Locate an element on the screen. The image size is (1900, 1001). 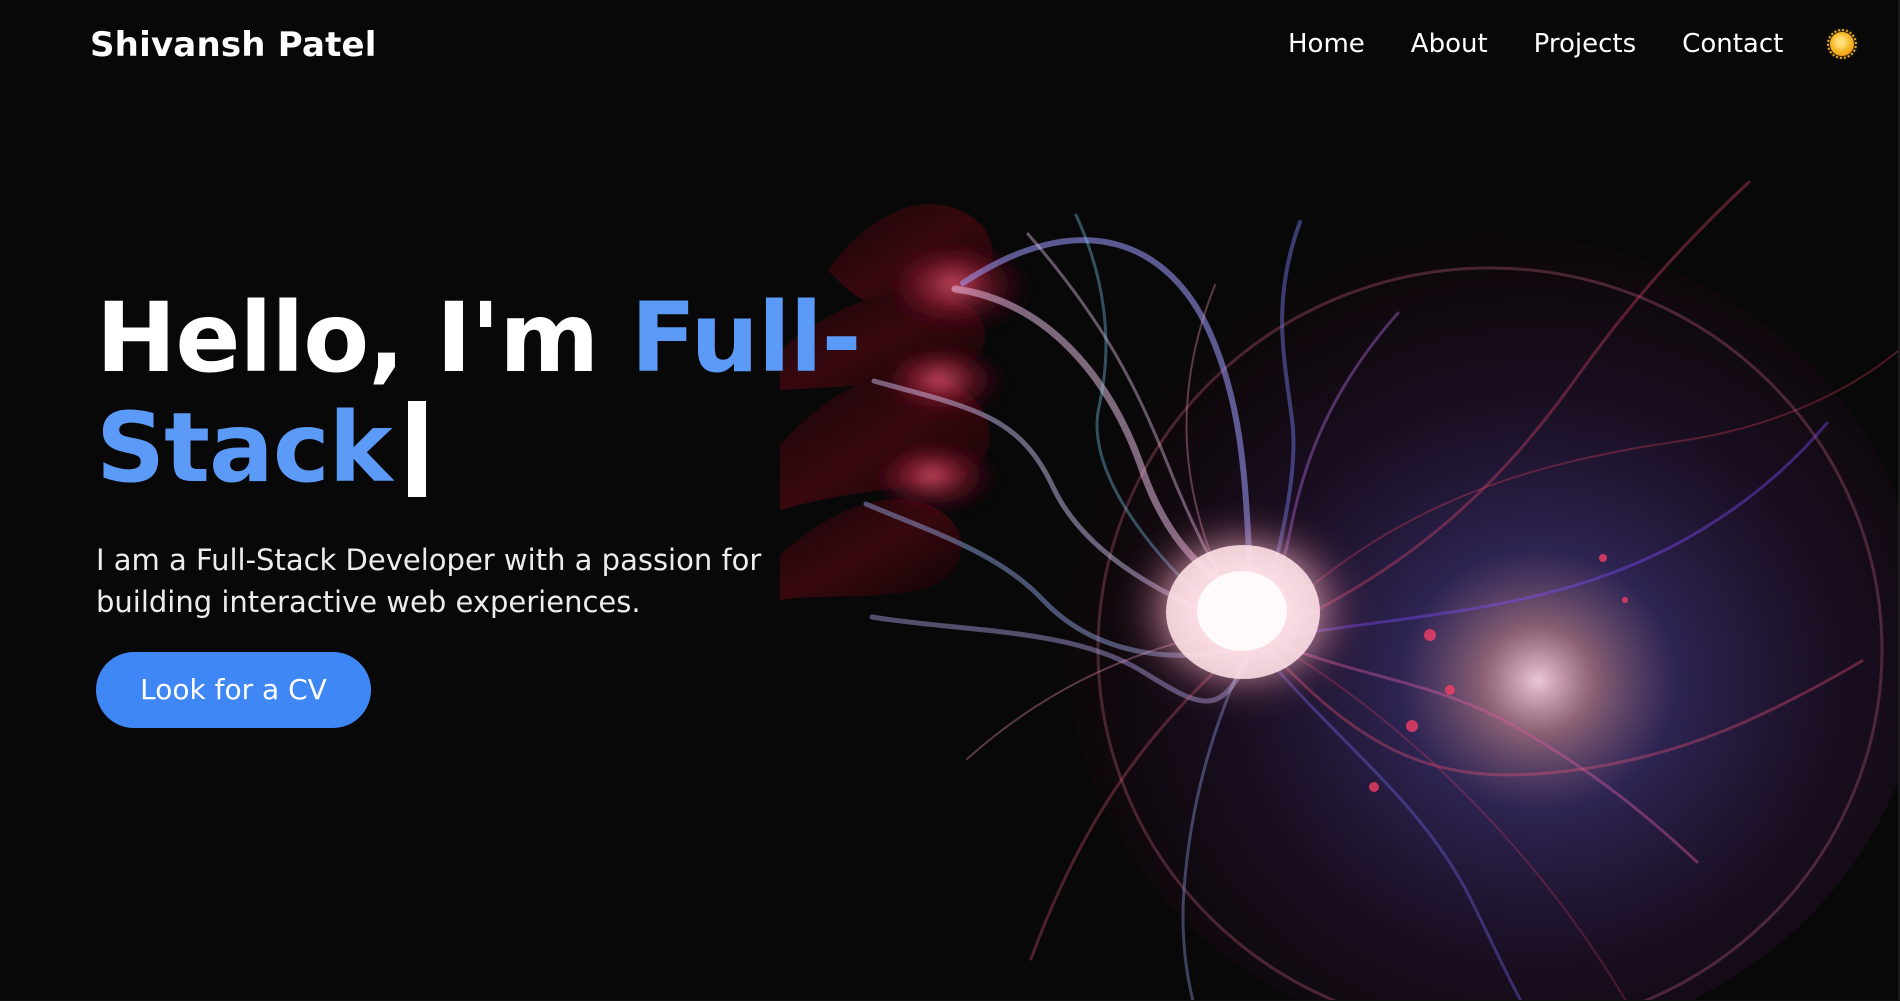
typing-cursor: | is located at coordinates (416, 449).